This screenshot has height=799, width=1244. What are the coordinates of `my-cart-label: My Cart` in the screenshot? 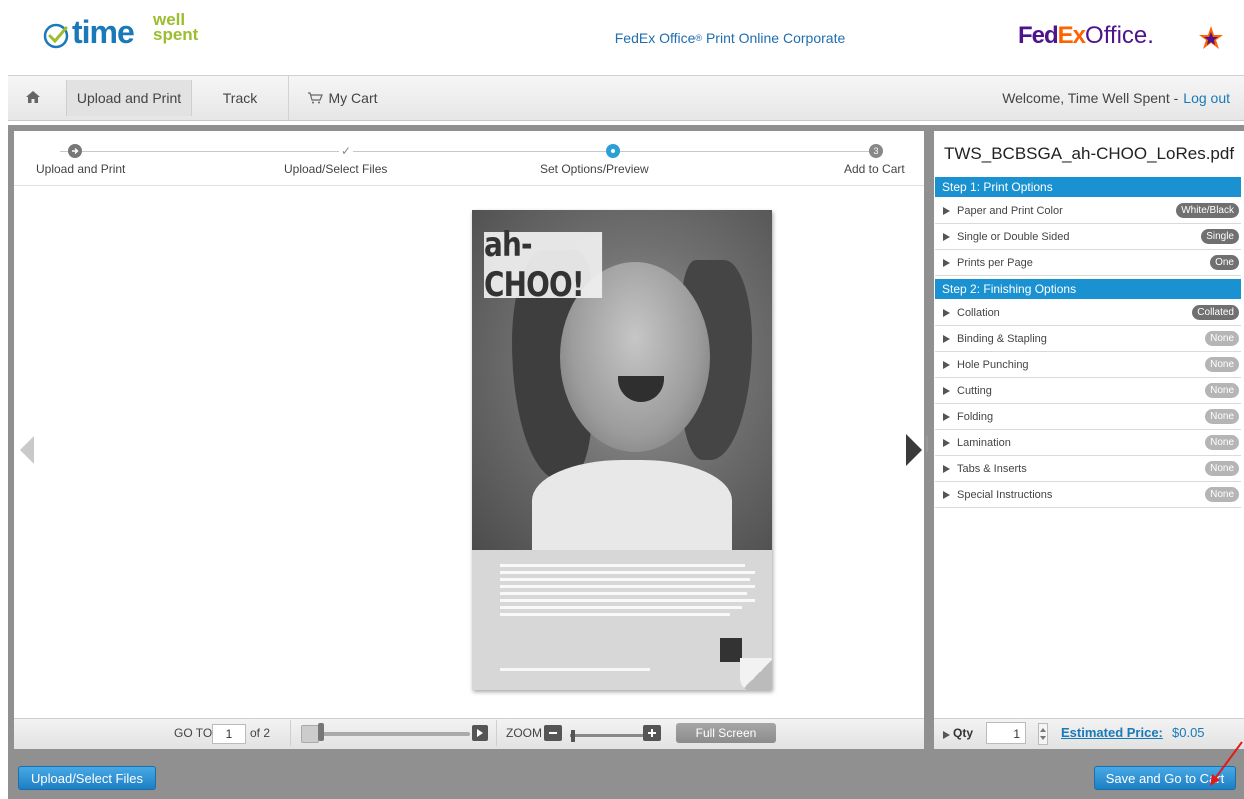 It's located at (353, 98).